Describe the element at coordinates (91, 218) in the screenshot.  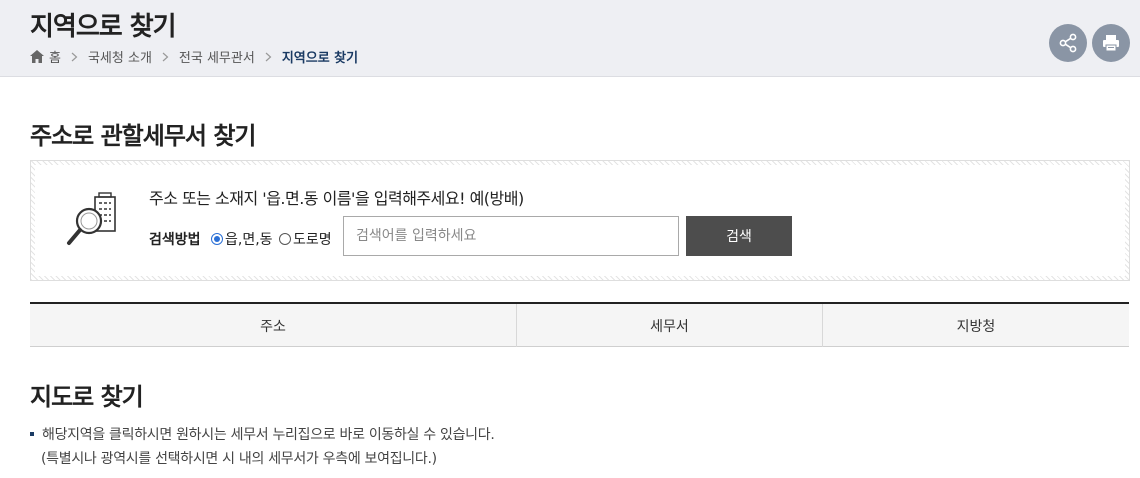
I see `building-search-icon` at that location.